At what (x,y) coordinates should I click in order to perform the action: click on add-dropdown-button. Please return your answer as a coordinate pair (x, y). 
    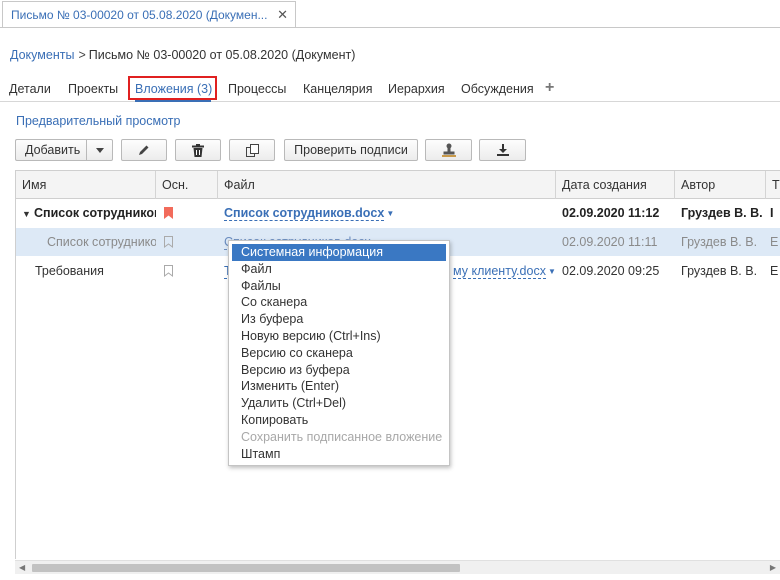
    Looking at the image, I should click on (99, 150).